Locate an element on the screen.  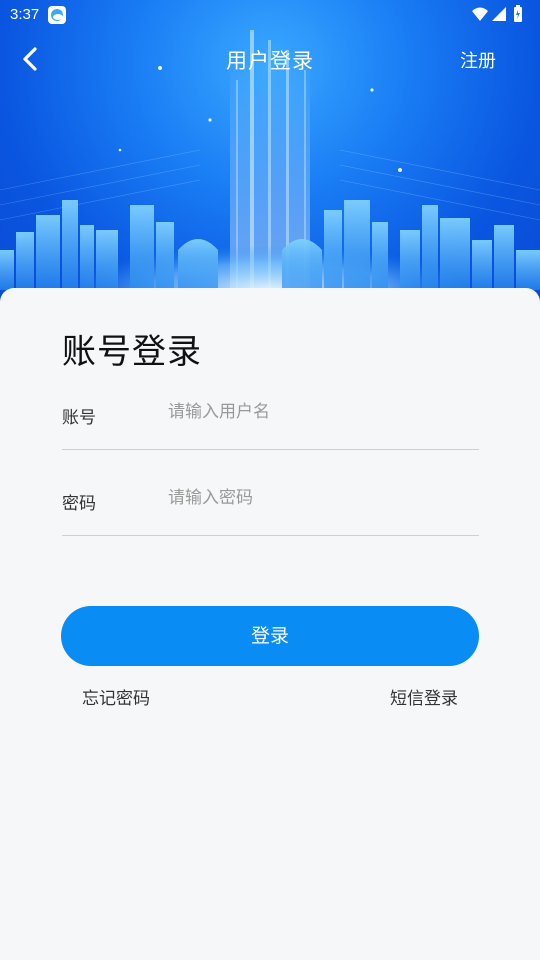
register-link: 注册 is located at coordinates (478, 60).